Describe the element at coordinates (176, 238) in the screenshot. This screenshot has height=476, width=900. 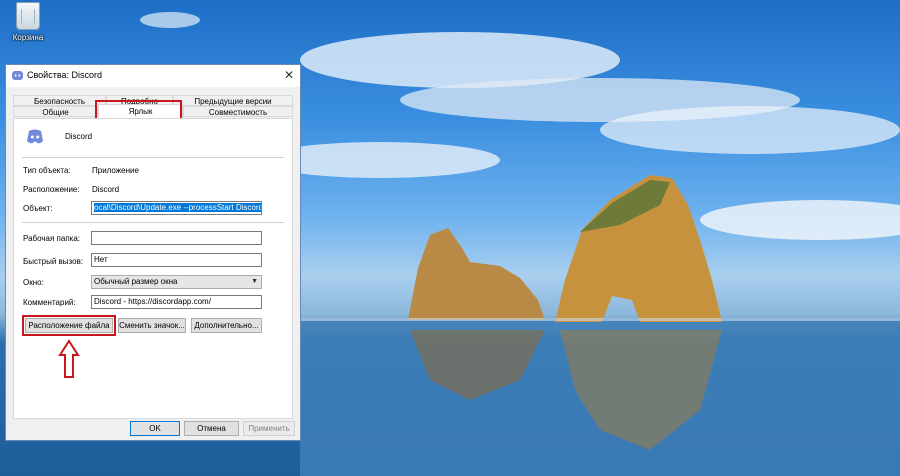
I see `workdir-input` at that location.